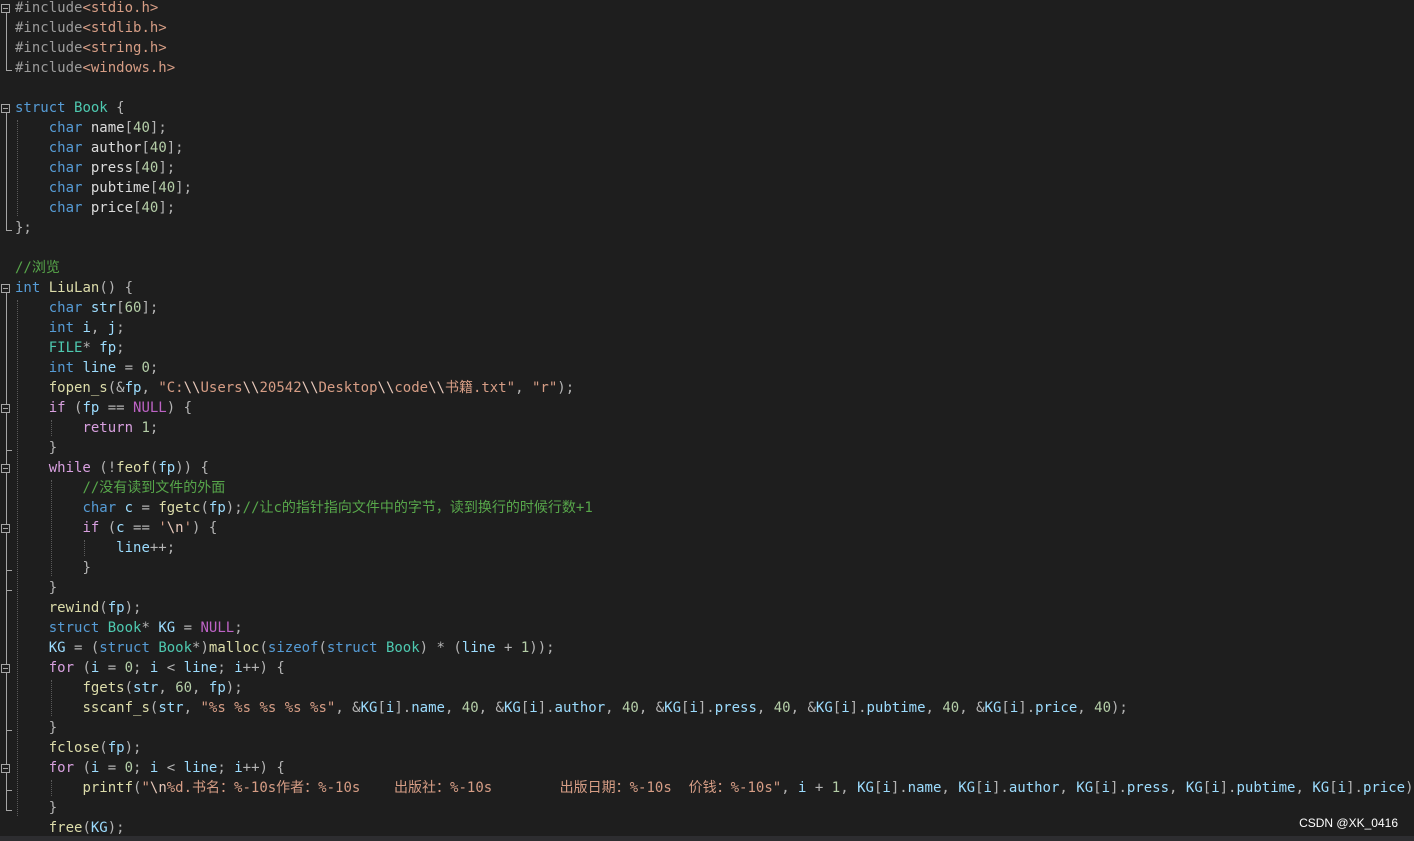 The image size is (1414, 841). Describe the element at coordinates (70, 328) in the screenshot. I see `code-line: int i, j;` at that location.